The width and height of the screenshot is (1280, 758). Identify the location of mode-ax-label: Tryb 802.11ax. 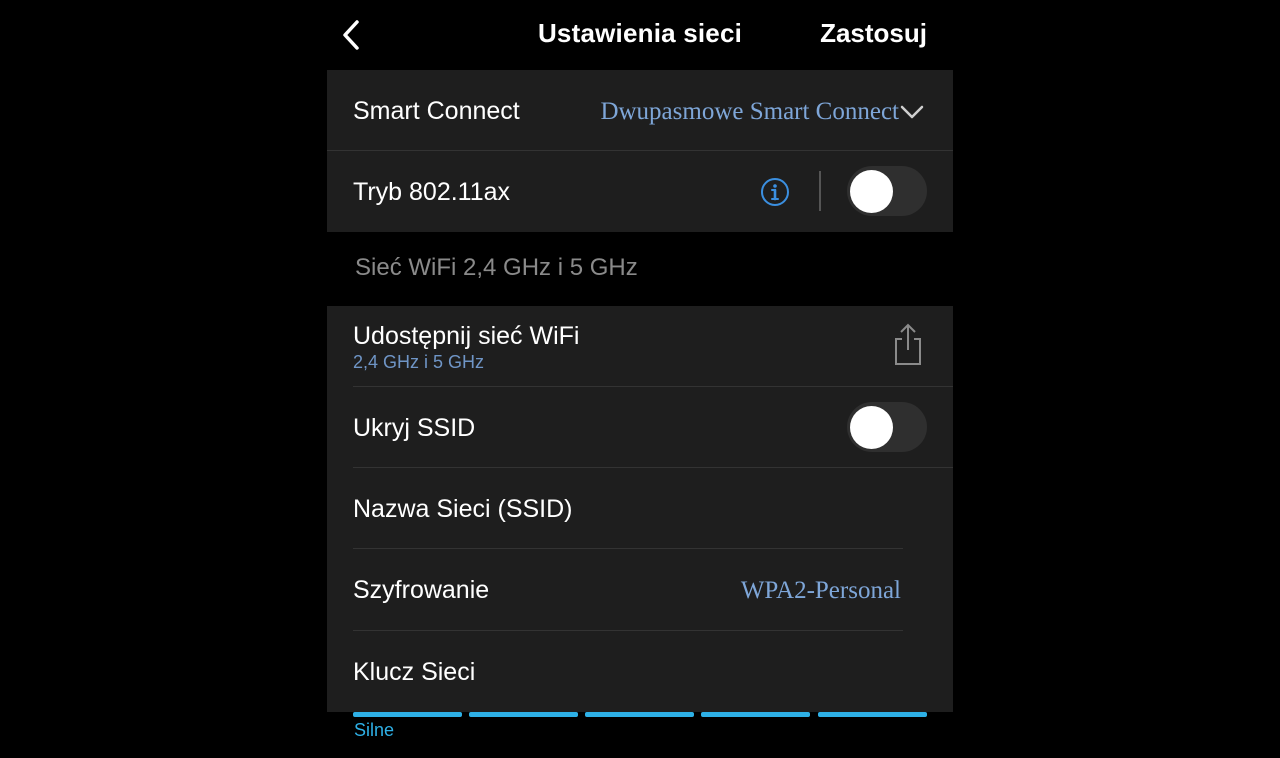
(432, 192).